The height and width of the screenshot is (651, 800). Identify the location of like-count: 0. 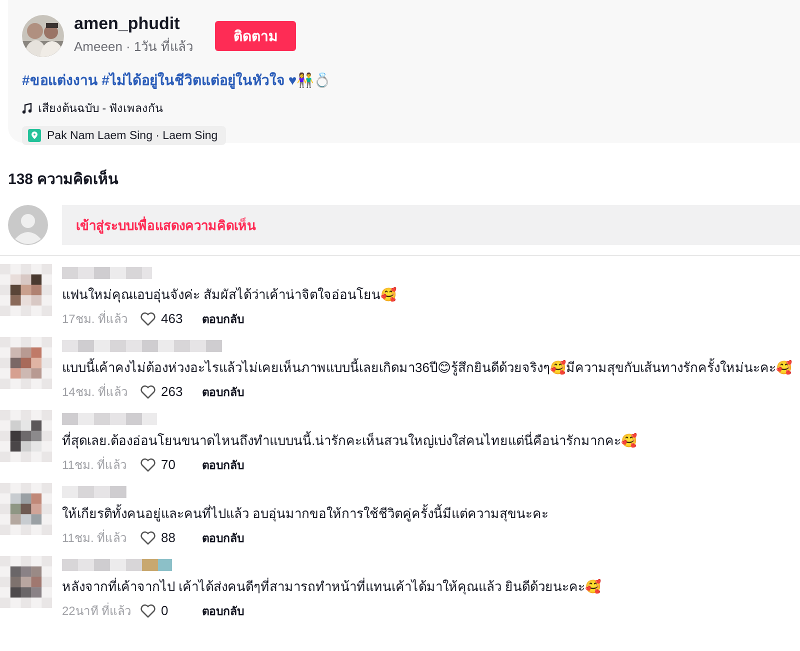
(164, 610).